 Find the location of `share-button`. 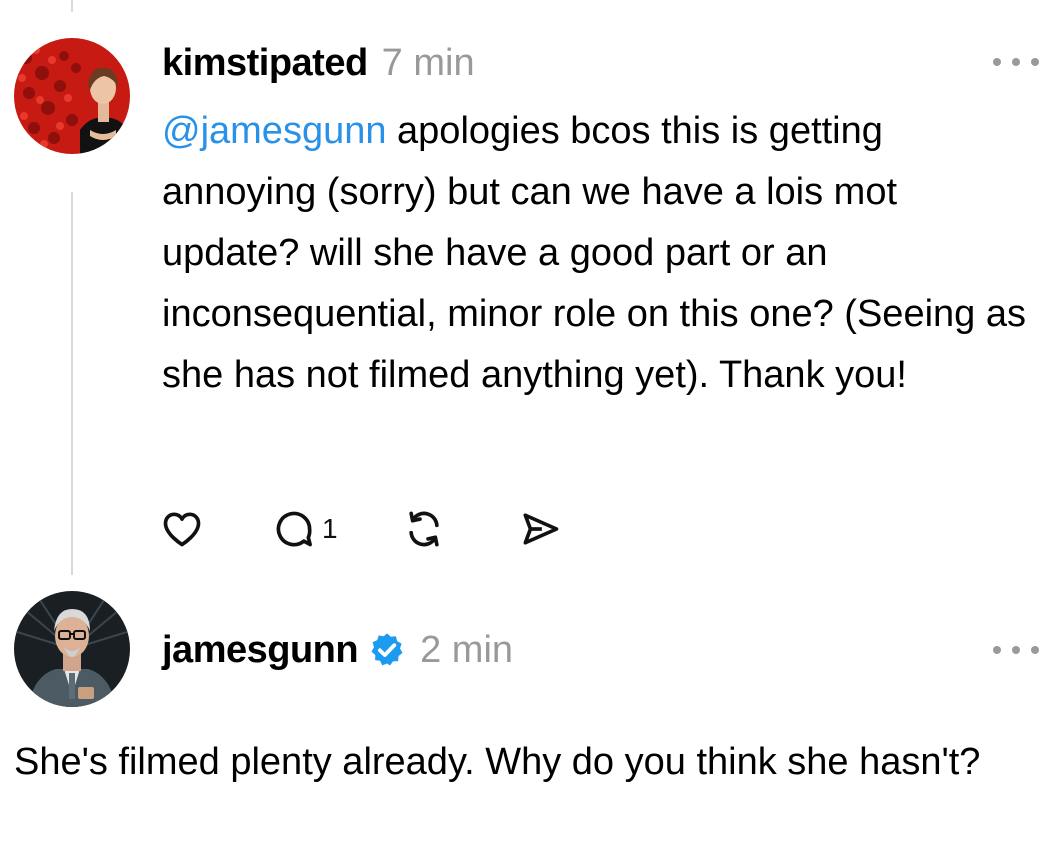

share-button is located at coordinates (540, 529).